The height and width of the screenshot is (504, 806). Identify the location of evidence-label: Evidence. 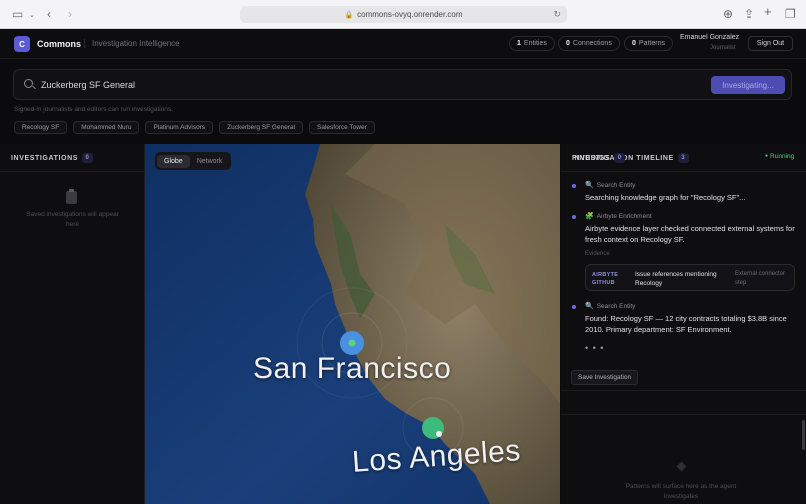
(597, 254).